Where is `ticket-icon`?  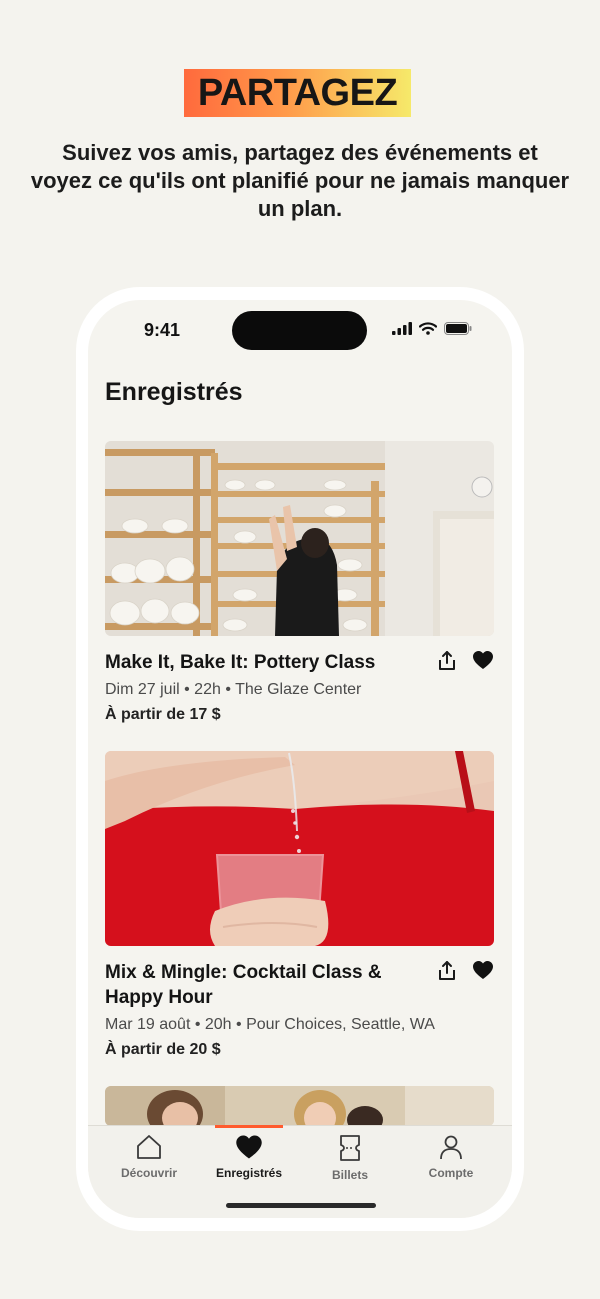
ticket-icon is located at coordinates (350, 1148).